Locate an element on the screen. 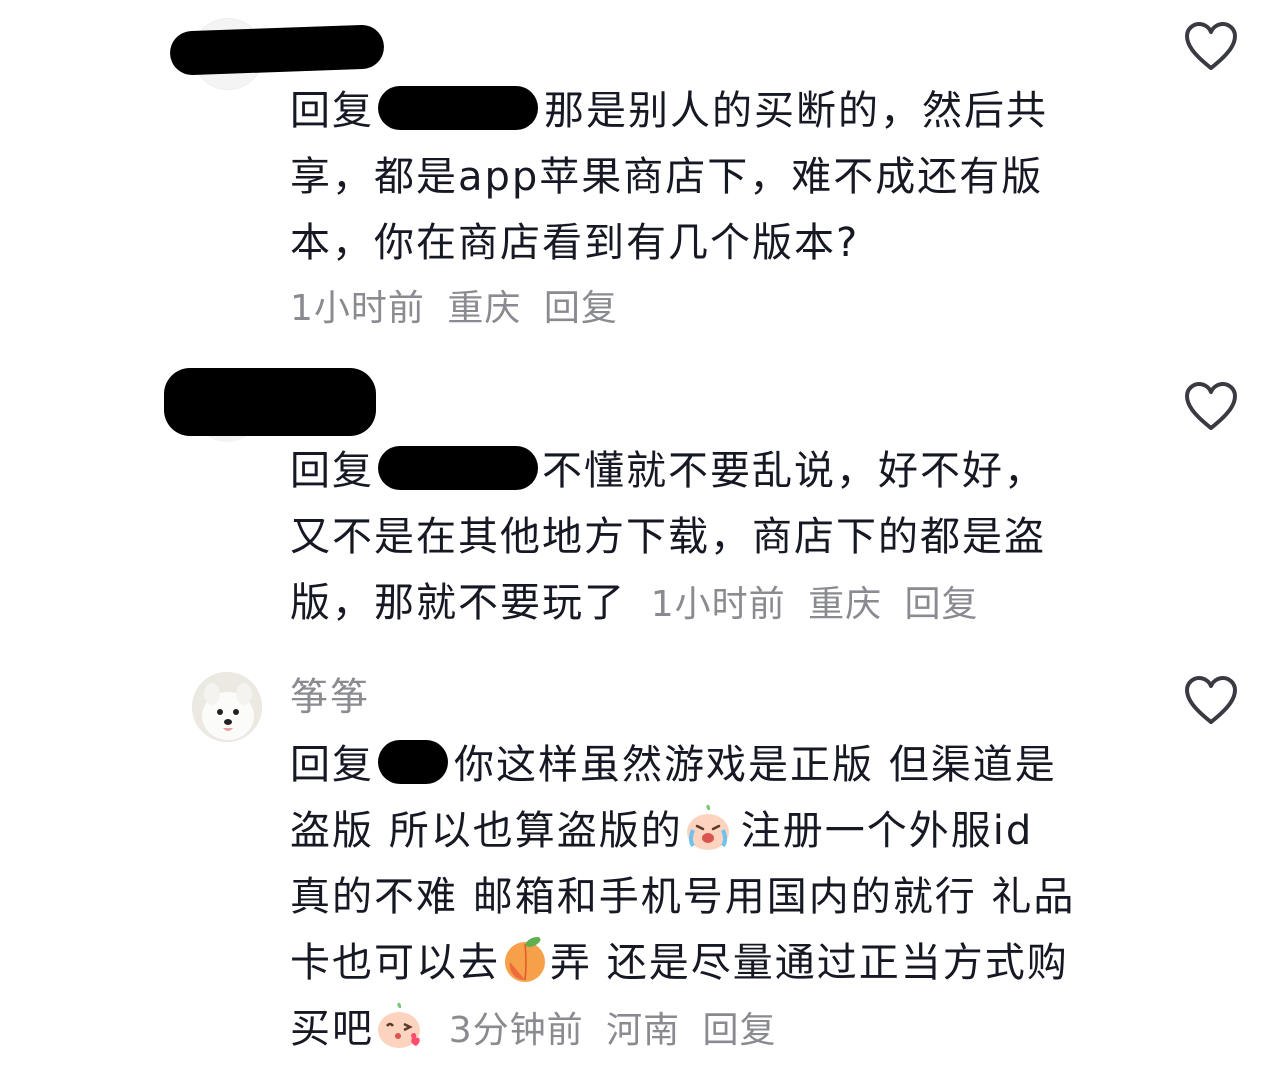  avatar is located at coordinates (227, 707).